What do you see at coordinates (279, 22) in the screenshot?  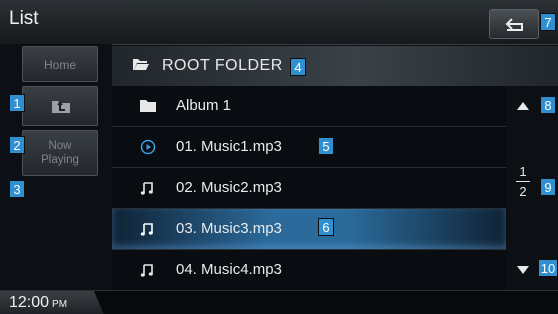 I see `title-bar: List` at bounding box center [279, 22].